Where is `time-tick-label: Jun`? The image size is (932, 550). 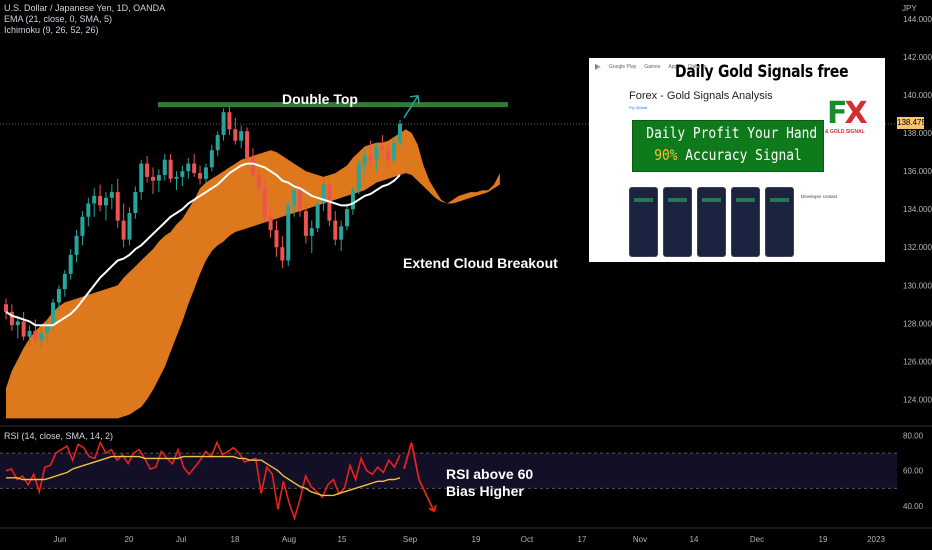 time-tick-label: Jun is located at coordinates (60, 539).